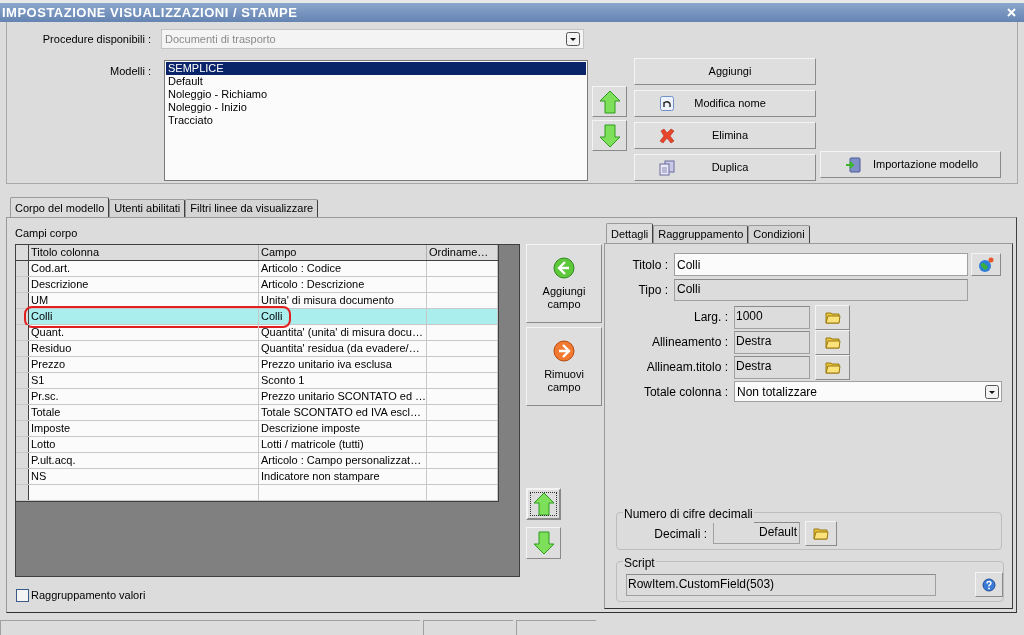 The image size is (1024, 635). I want to click on table-cell: NS, so click(39, 476).